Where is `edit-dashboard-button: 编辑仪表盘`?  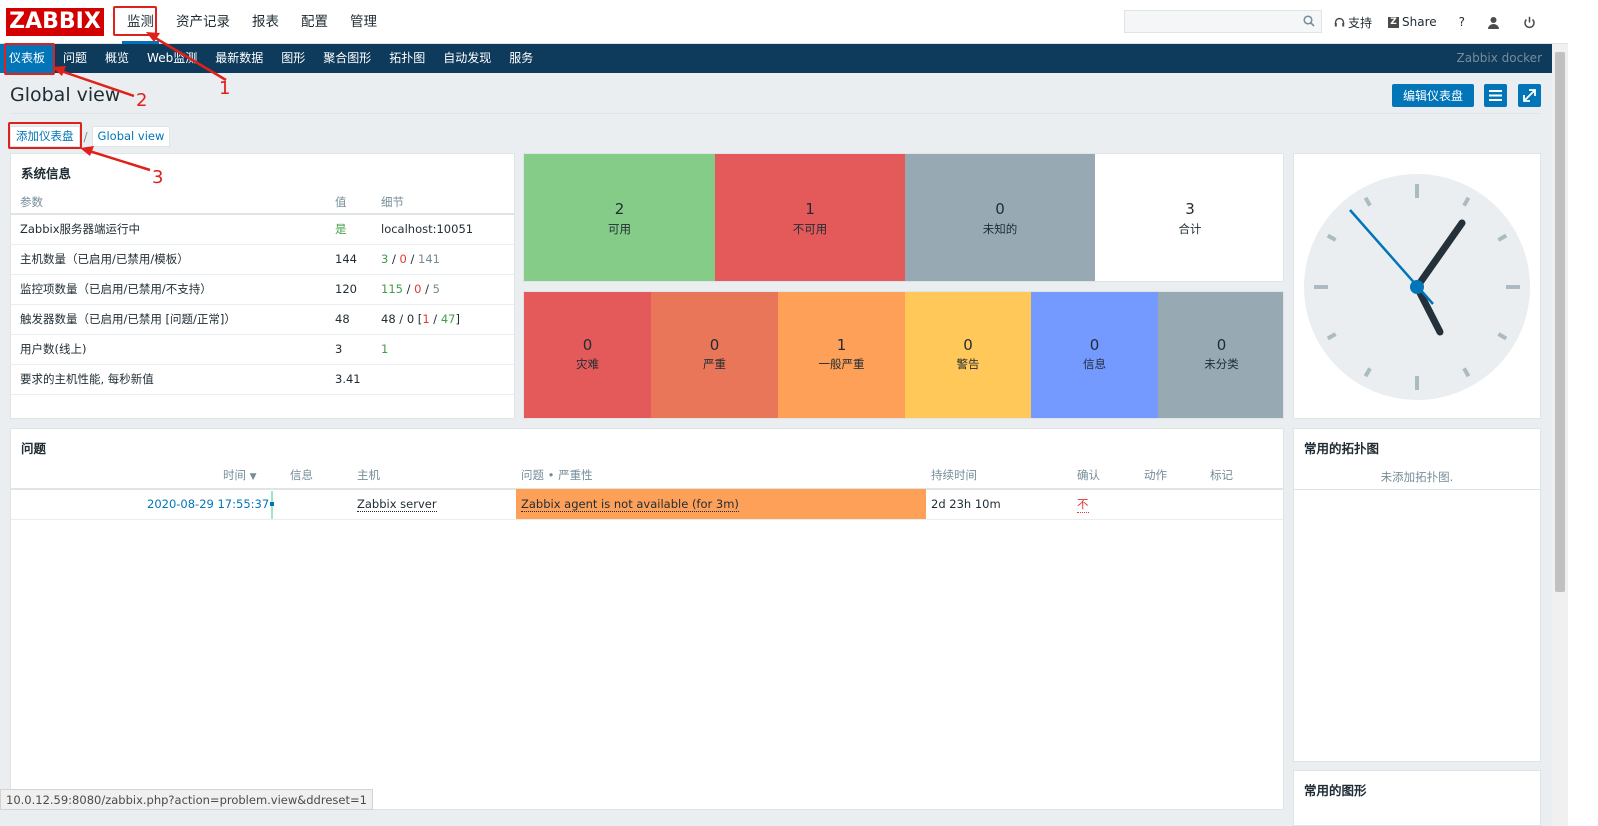 edit-dashboard-button: 编辑仪表盘 is located at coordinates (1433, 95).